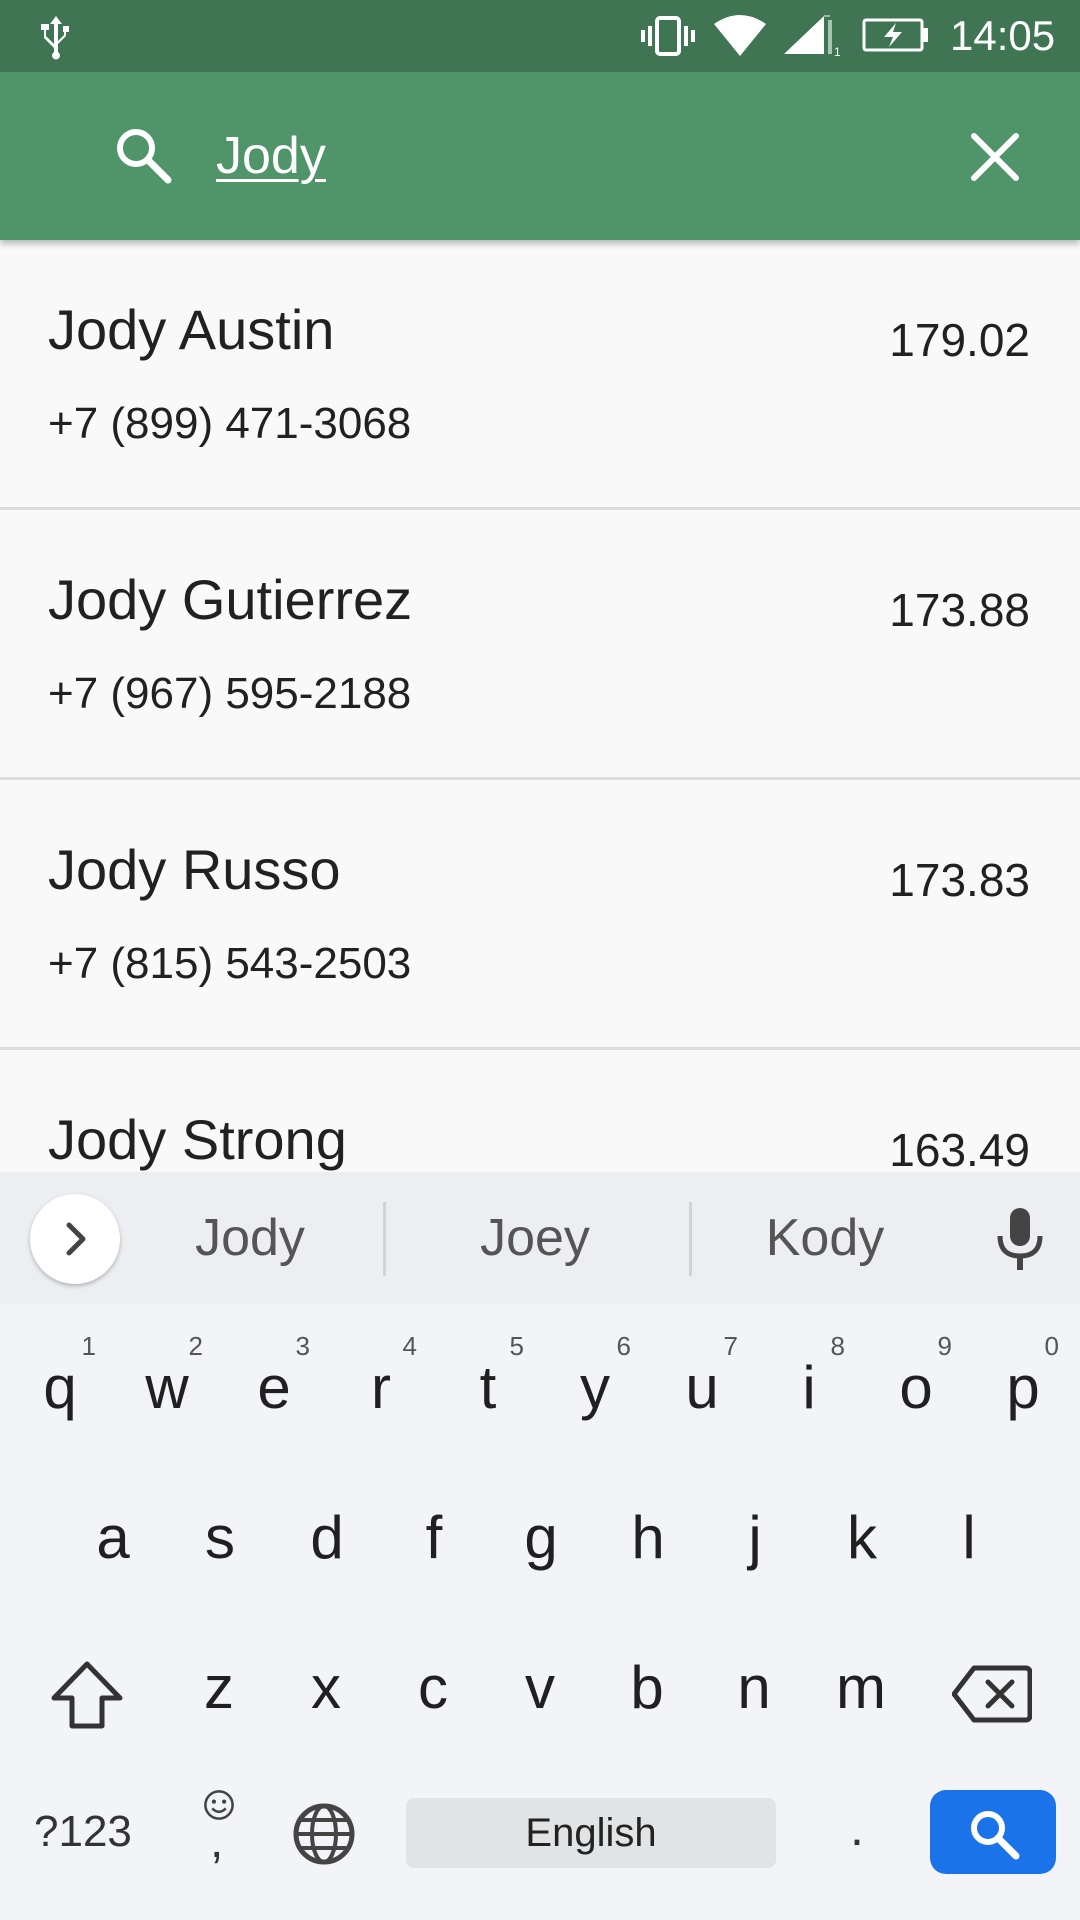 The width and height of the screenshot is (1080, 1920). What do you see at coordinates (959, 1148) in the screenshot?
I see `contact-value: 163.49` at bounding box center [959, 1148].